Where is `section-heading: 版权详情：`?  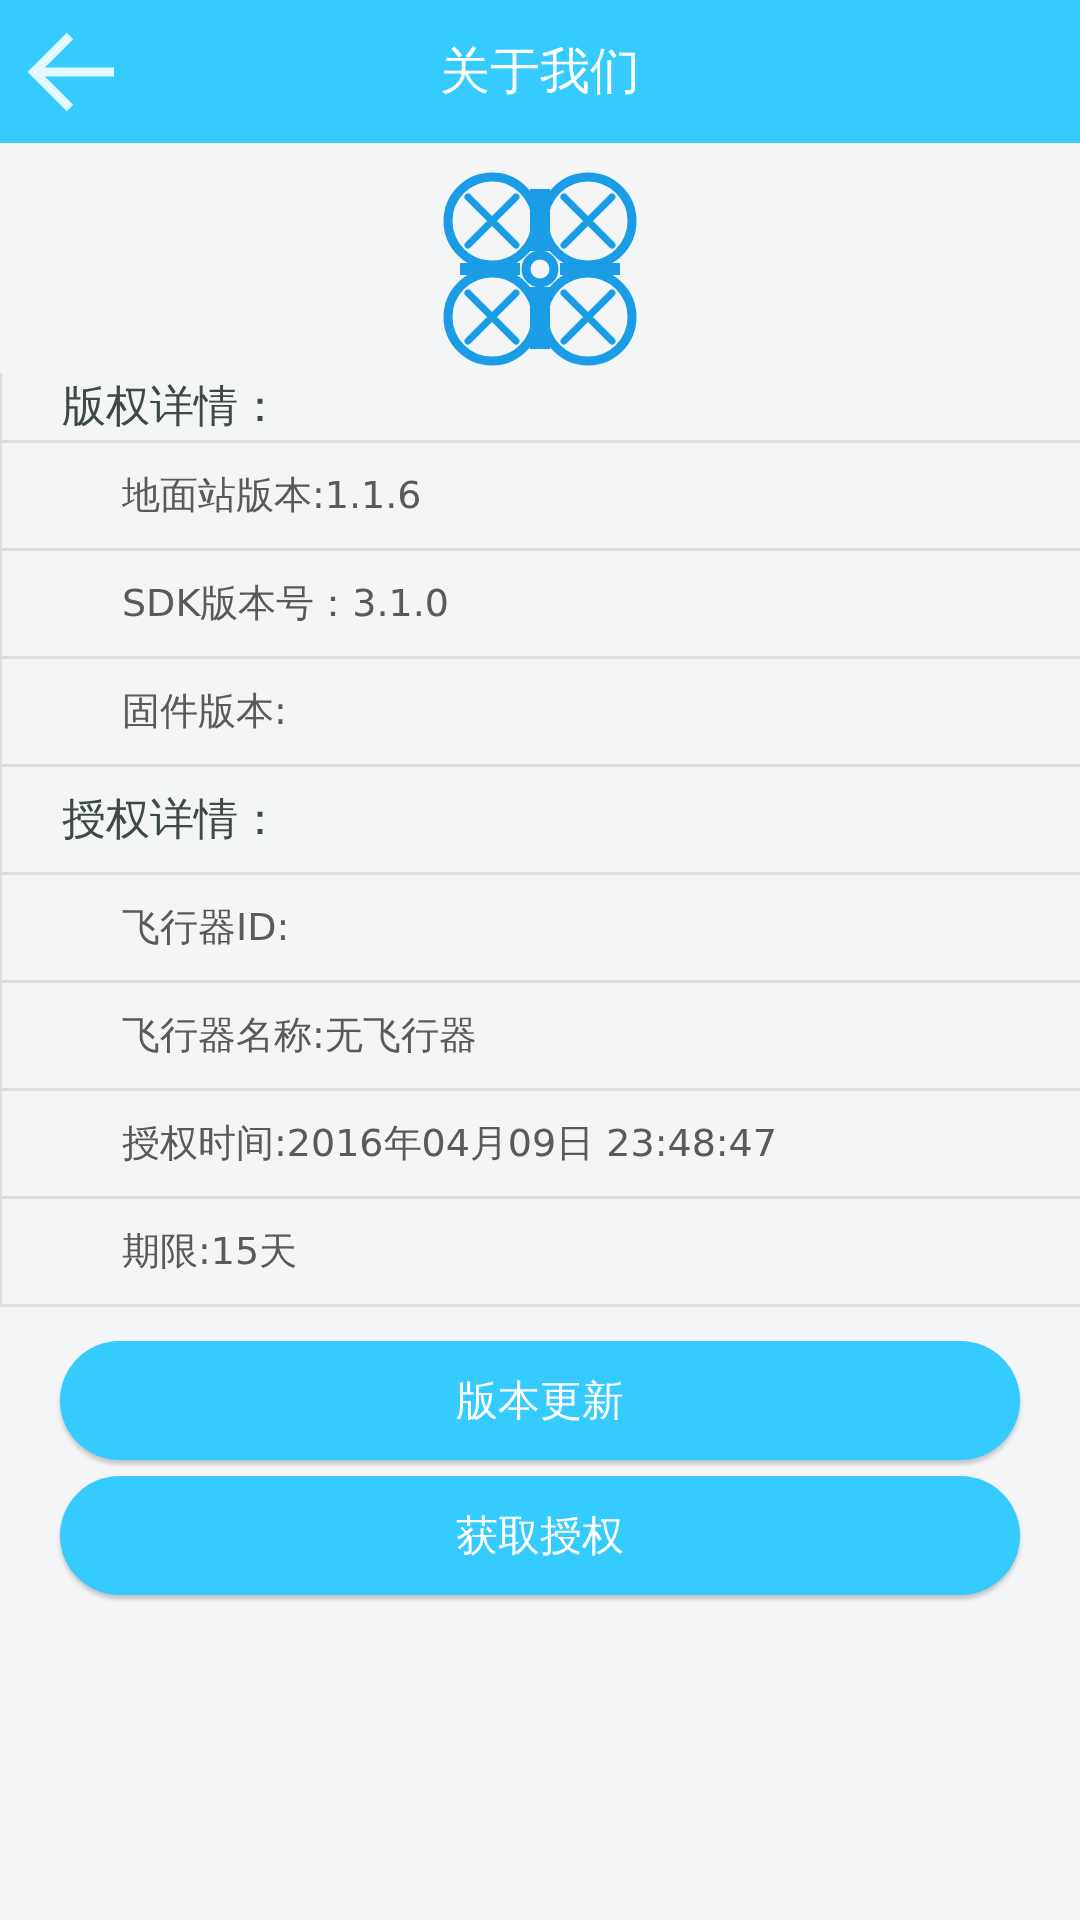
section-heading: 版权详情： is located at coordinates (172, 406).